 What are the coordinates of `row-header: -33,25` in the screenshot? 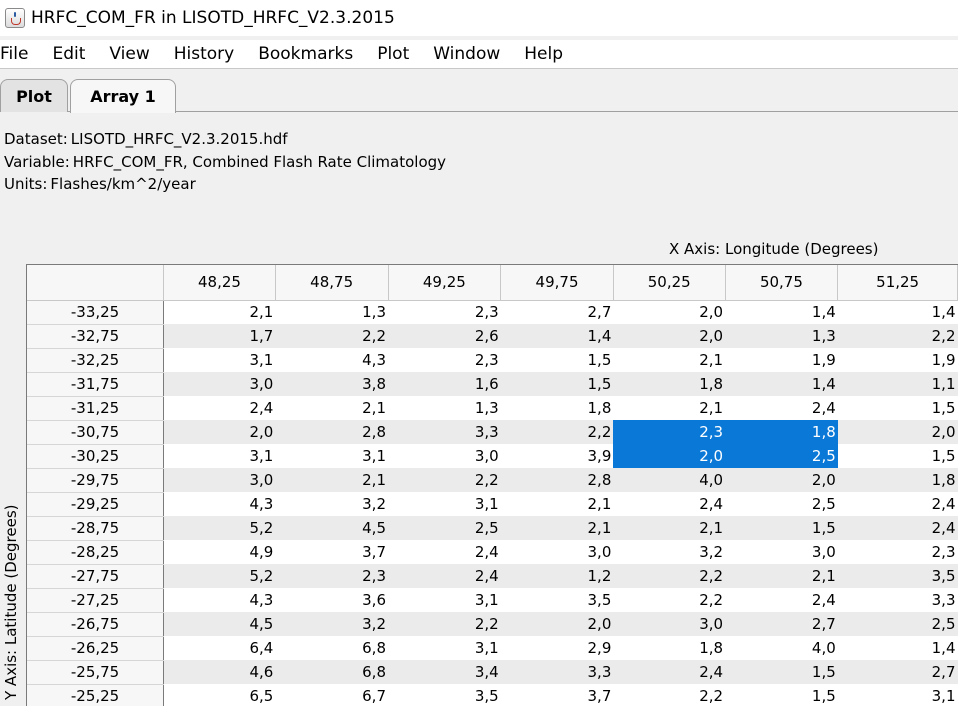 It's located at (96, 312).